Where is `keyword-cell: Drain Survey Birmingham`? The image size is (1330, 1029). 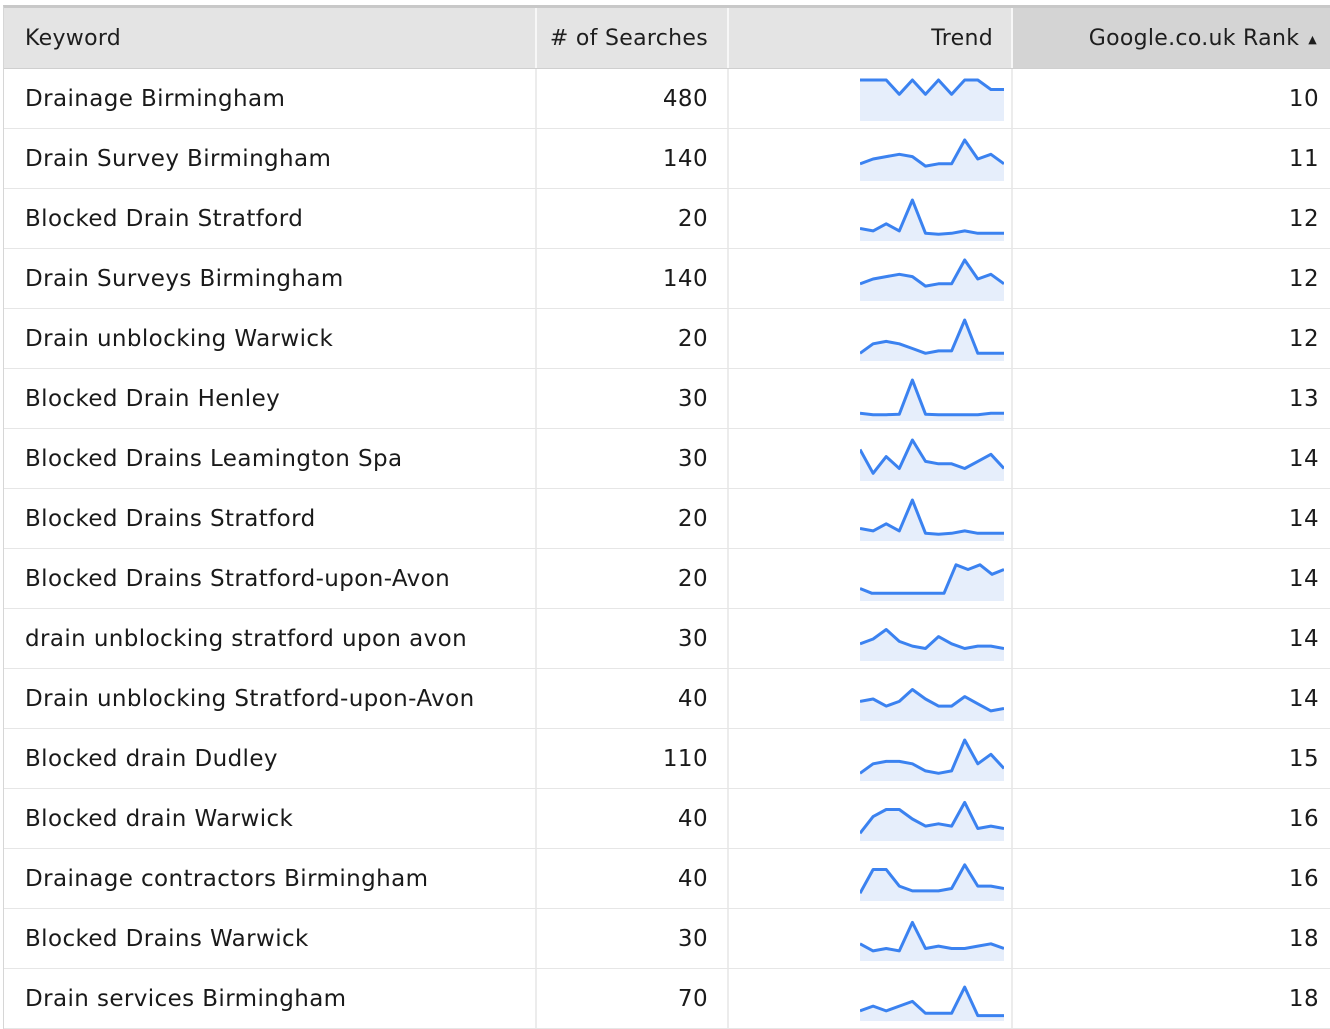
keyword-cell: Drain Survey Birmingham is located at coordinates (270, 158).